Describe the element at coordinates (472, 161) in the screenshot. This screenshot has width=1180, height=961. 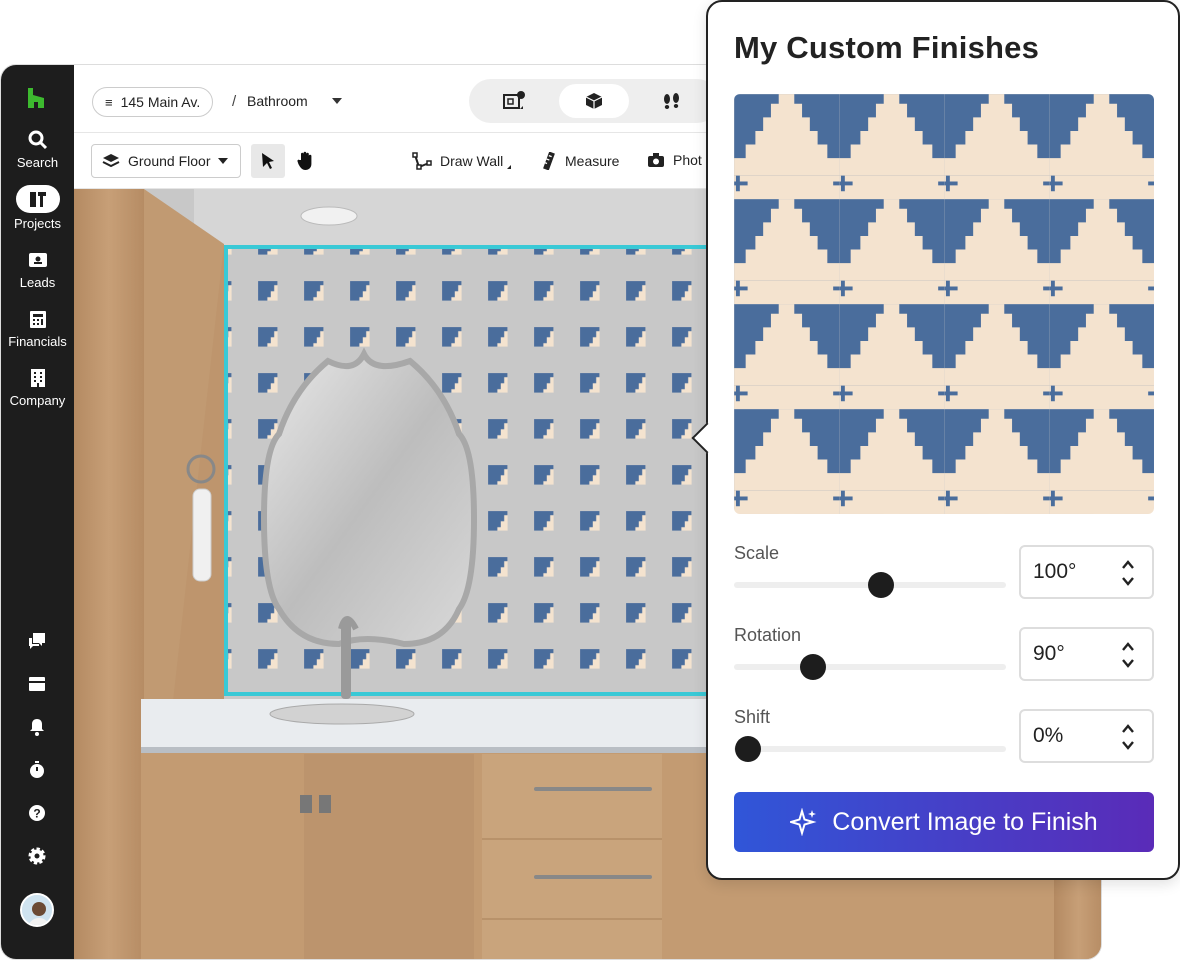
I see `draw-wall-label: Draw Wall` at that location.